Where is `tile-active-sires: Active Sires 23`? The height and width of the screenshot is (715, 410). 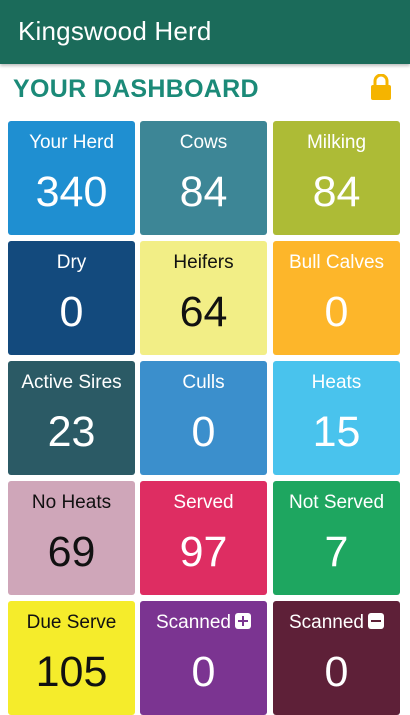
tile-active-sires: Active Sires 23 is located at coordinates (71, 418).